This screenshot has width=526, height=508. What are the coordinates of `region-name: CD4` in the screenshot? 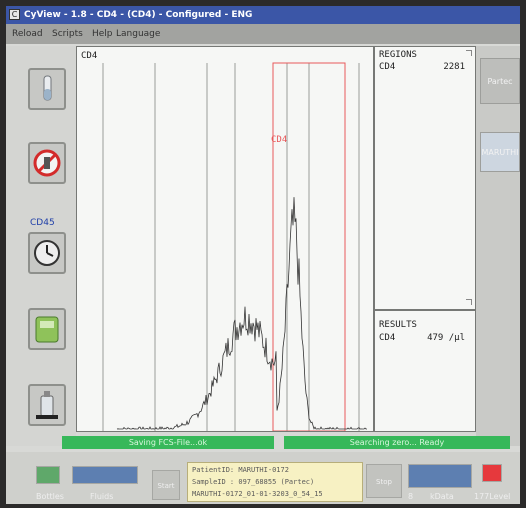 It's located at (387, 67).